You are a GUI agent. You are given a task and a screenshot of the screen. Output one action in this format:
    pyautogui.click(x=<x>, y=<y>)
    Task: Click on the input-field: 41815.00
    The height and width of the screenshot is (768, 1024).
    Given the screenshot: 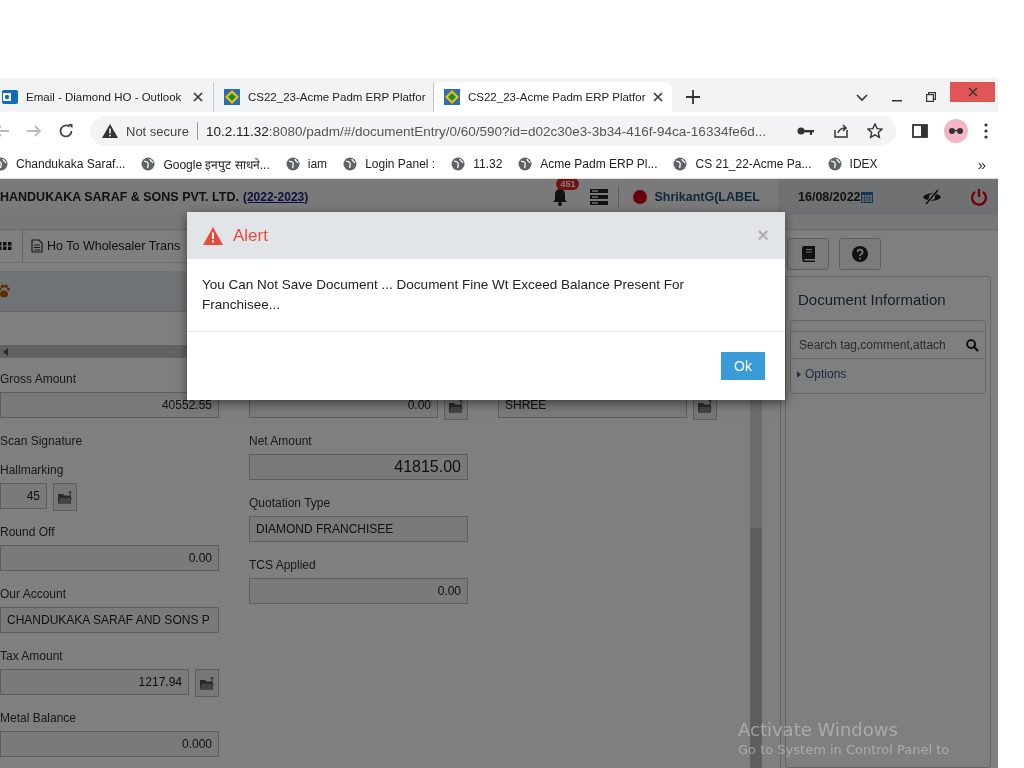 What is the action you would take?
    pyautogui.click(x=358, y=467)
    